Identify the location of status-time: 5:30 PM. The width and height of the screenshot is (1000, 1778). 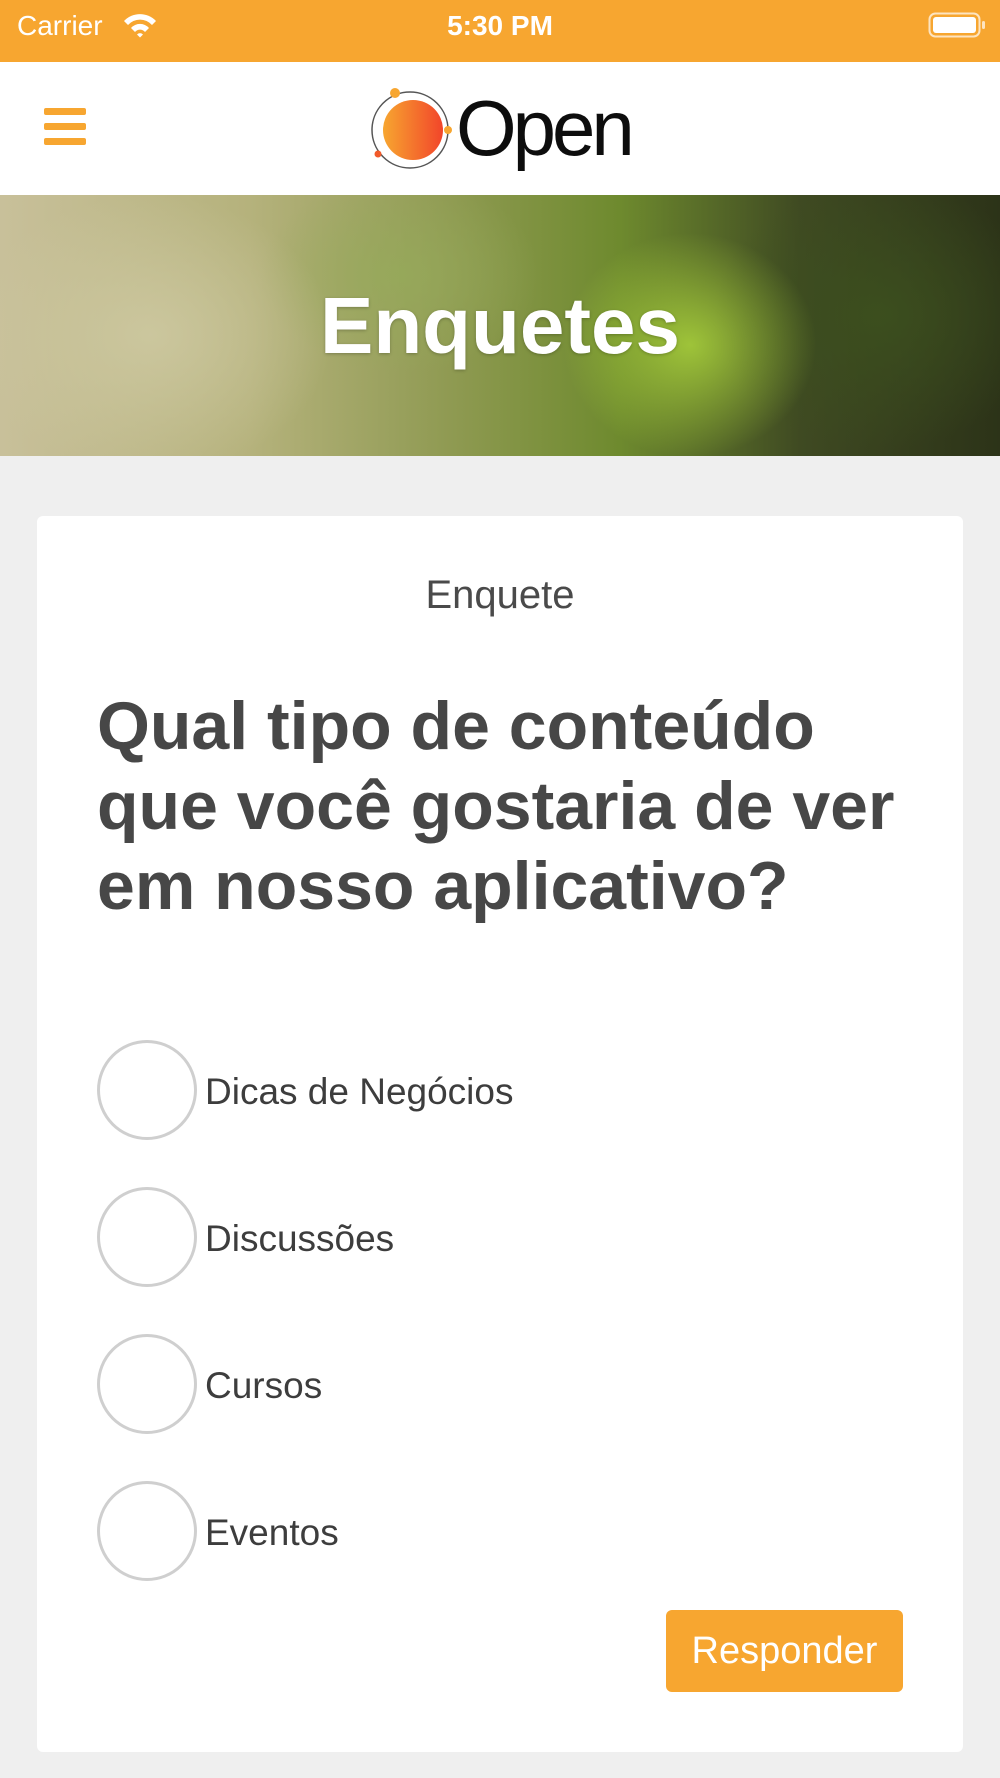
(500, 25).